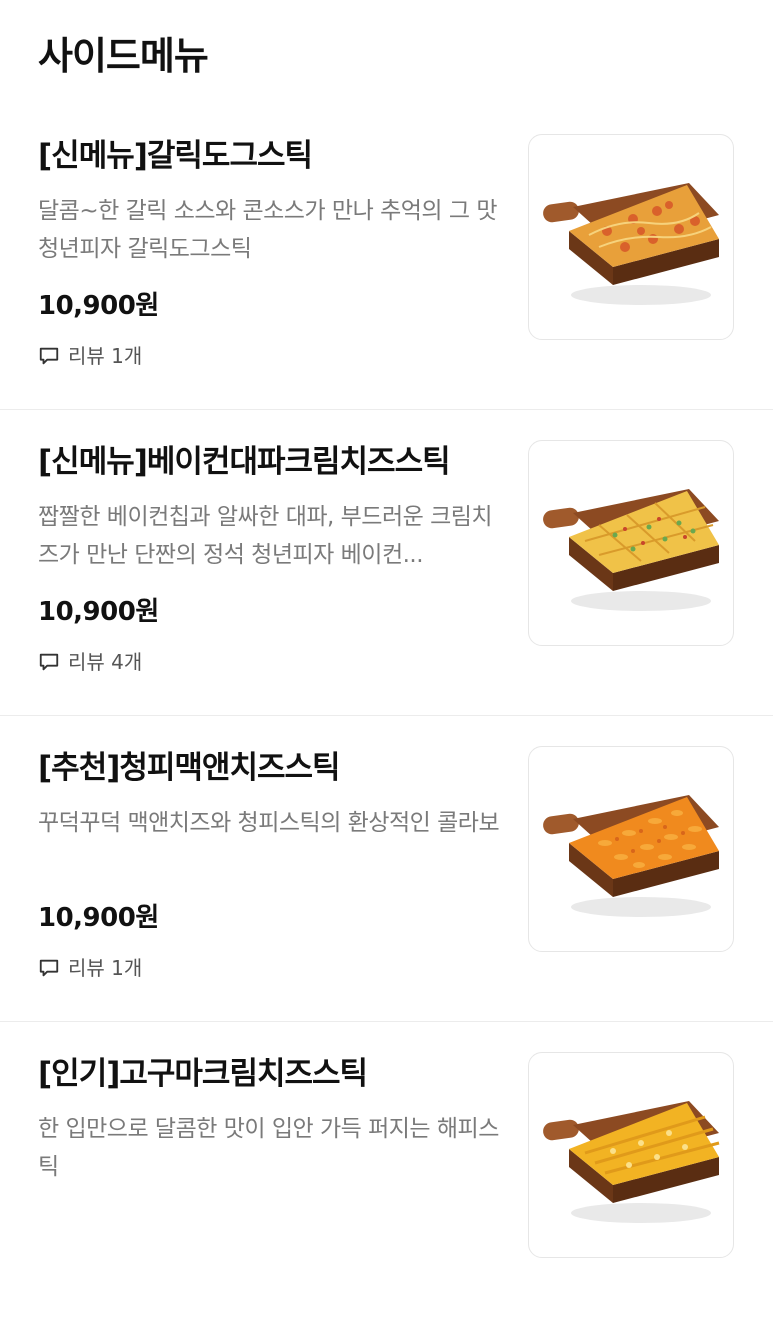  I want to click on menu-item-name: [신메뉴]갈릭도그스틱, so click(175, 156).